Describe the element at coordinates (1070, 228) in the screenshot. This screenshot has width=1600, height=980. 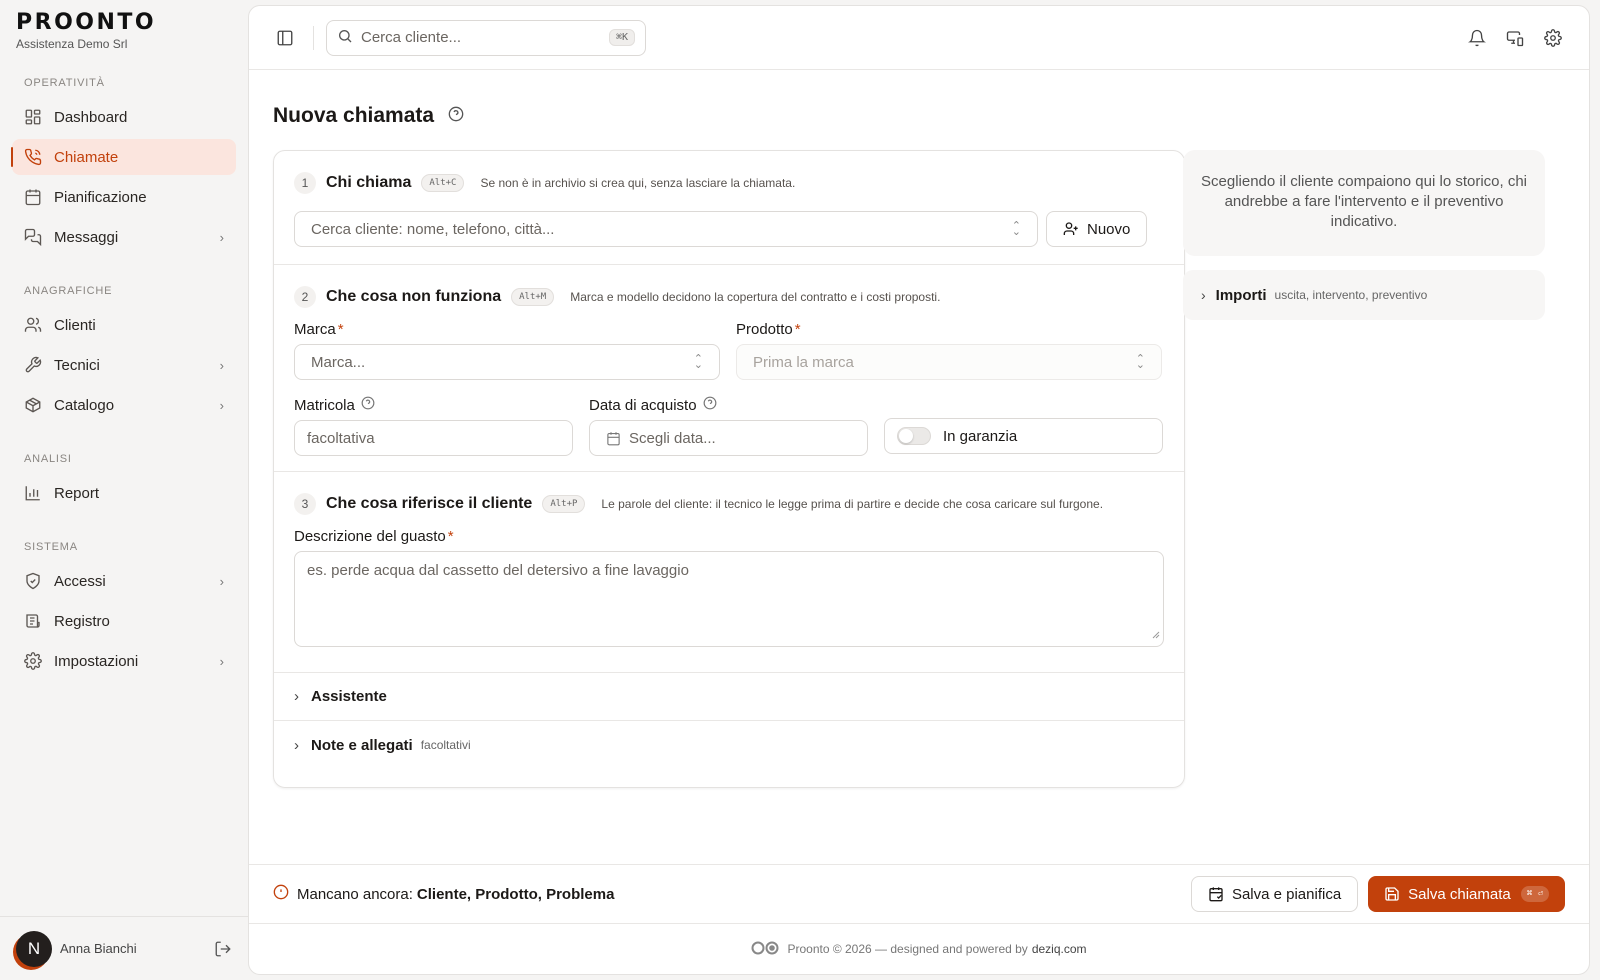
I see `user-plus-icon` at that location.